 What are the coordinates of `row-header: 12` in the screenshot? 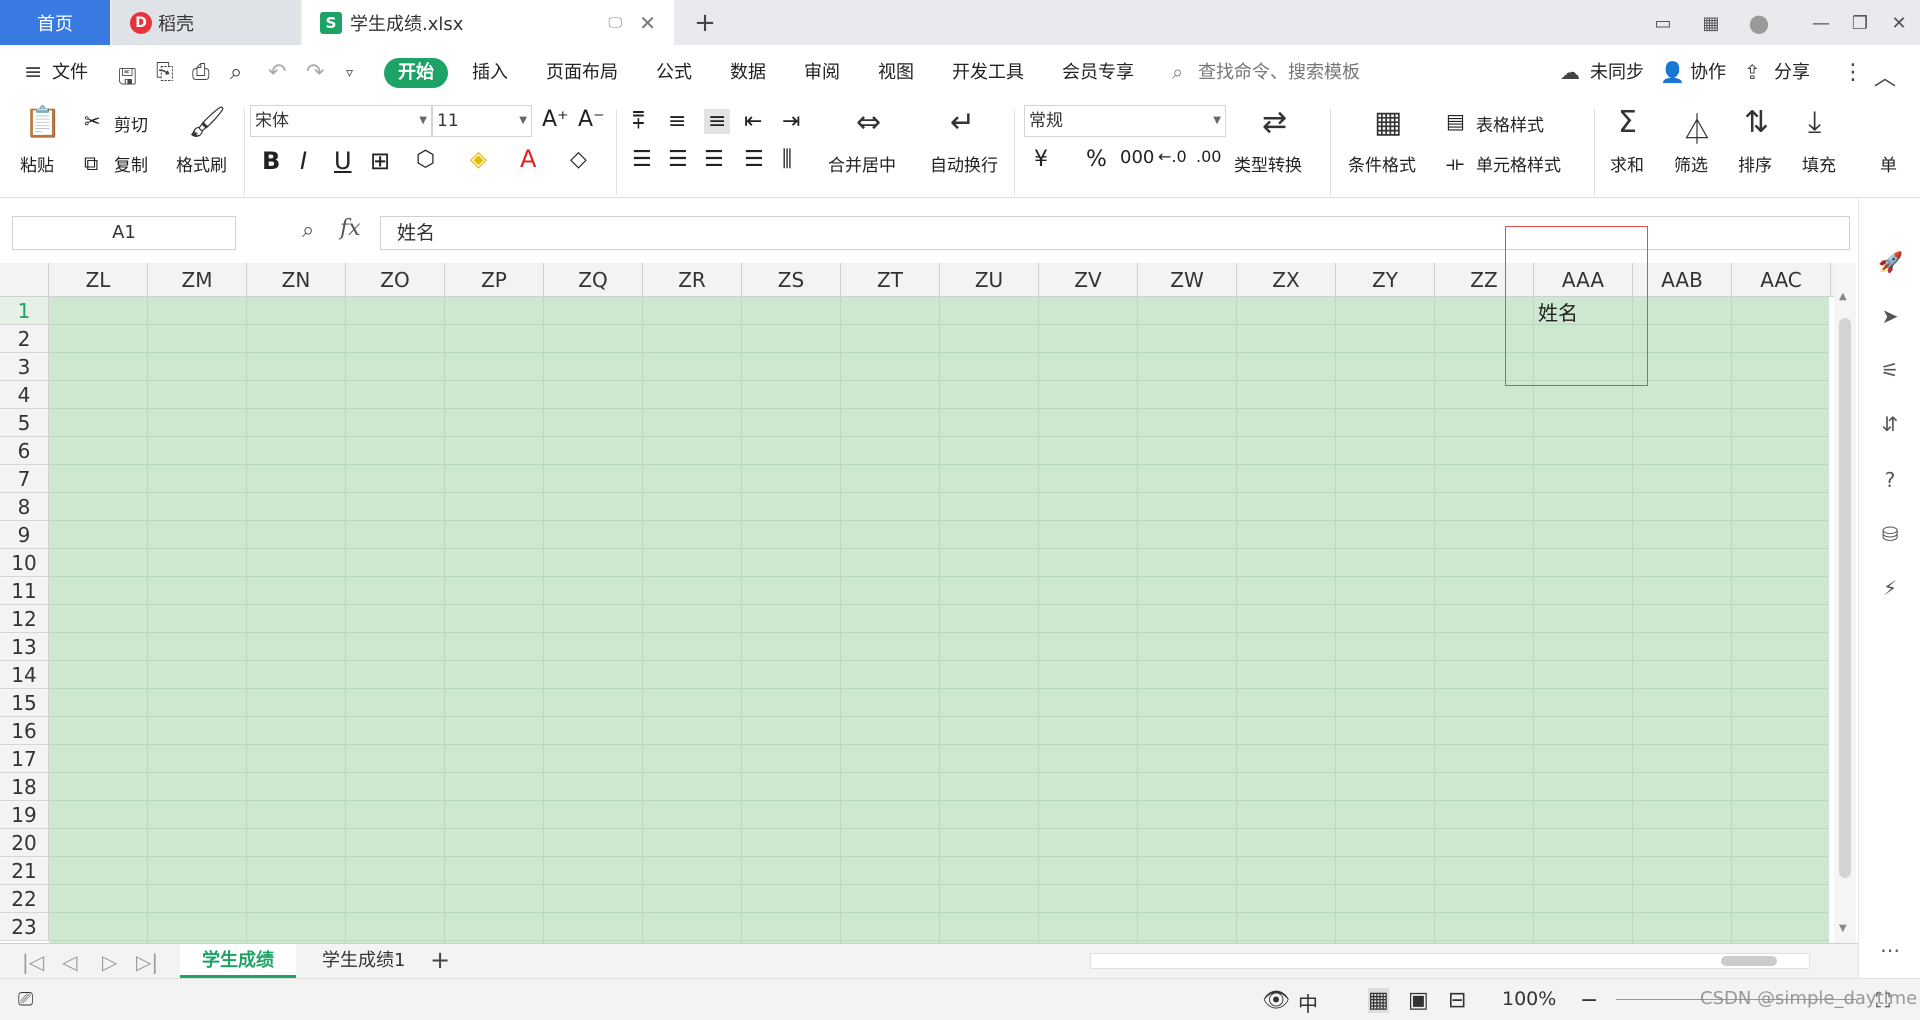 It's located at (24, 619).